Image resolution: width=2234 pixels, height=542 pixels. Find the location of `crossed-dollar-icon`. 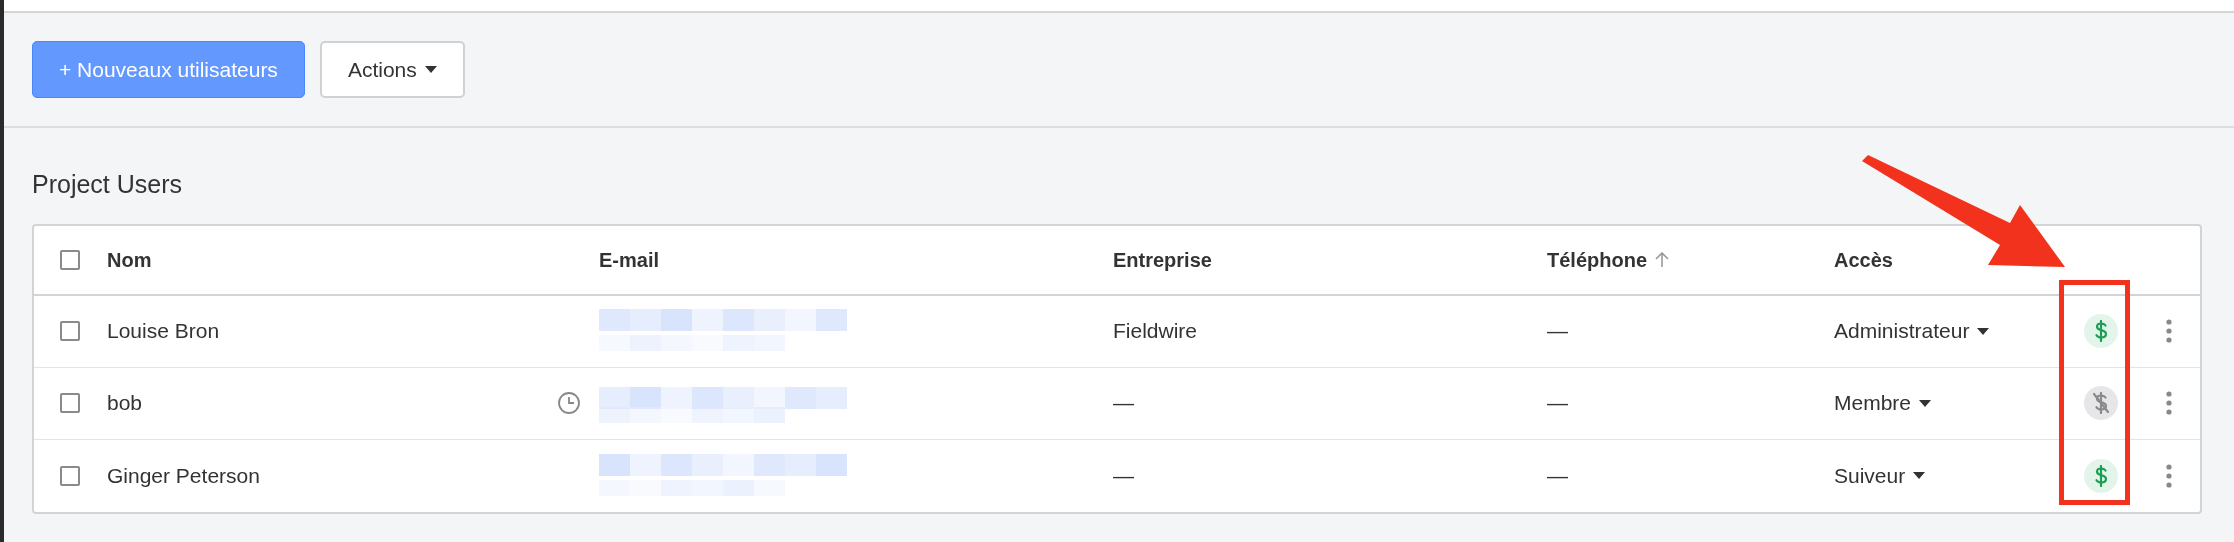

crossed-dollar-icon is located at coordinates (2101, 403).